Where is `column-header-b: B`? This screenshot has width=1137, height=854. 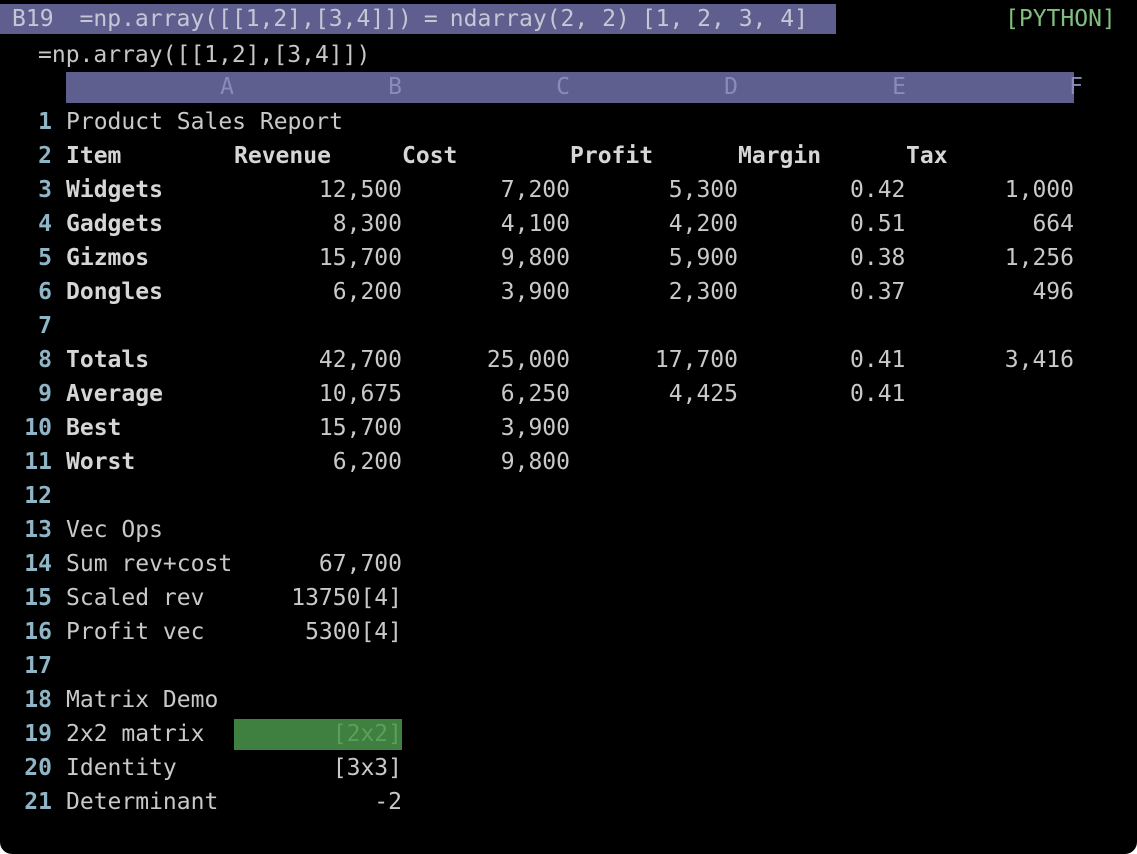 column-header-b: B is located at coordinates (395, 87).